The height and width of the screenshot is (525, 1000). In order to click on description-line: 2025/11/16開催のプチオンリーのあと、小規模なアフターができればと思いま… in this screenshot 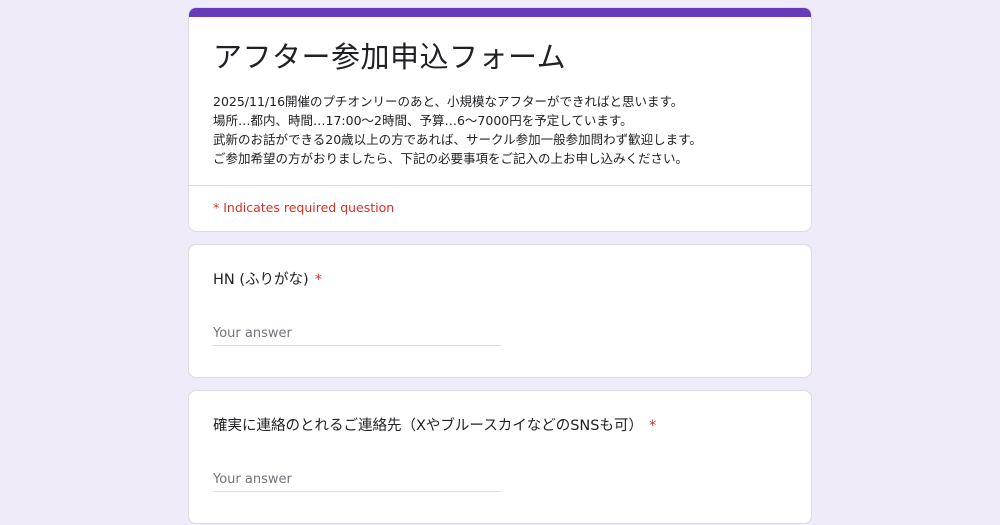, I will do `click(448, 101)`.